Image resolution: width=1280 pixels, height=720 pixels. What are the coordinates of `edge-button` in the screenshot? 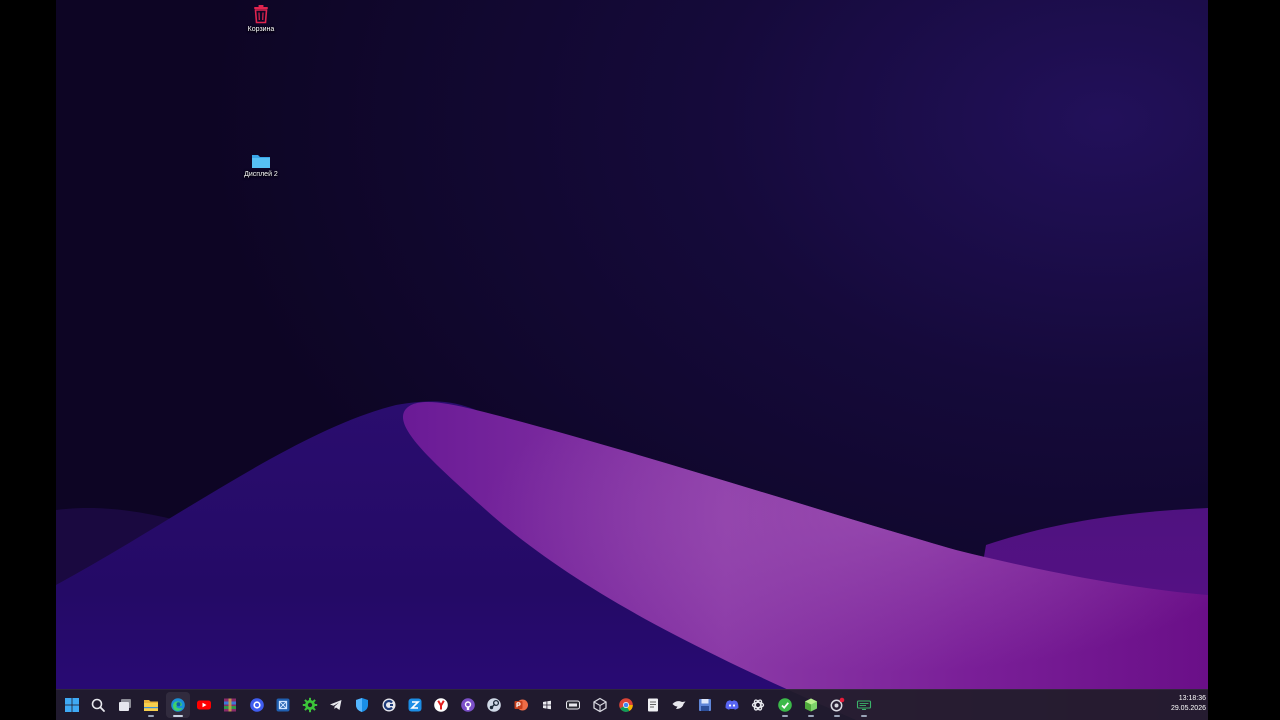 It's located at (177, 705).